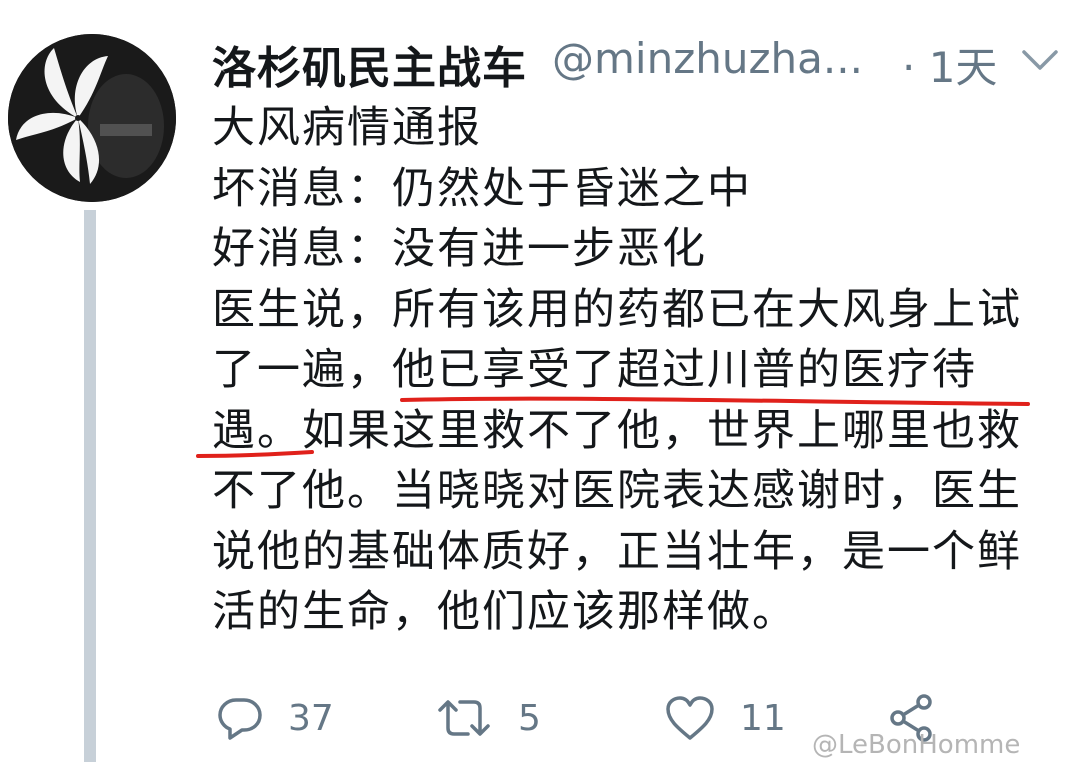  Describe the element at coordinates (240, 719) in the screenshot. I see `reply-icon` at that location.